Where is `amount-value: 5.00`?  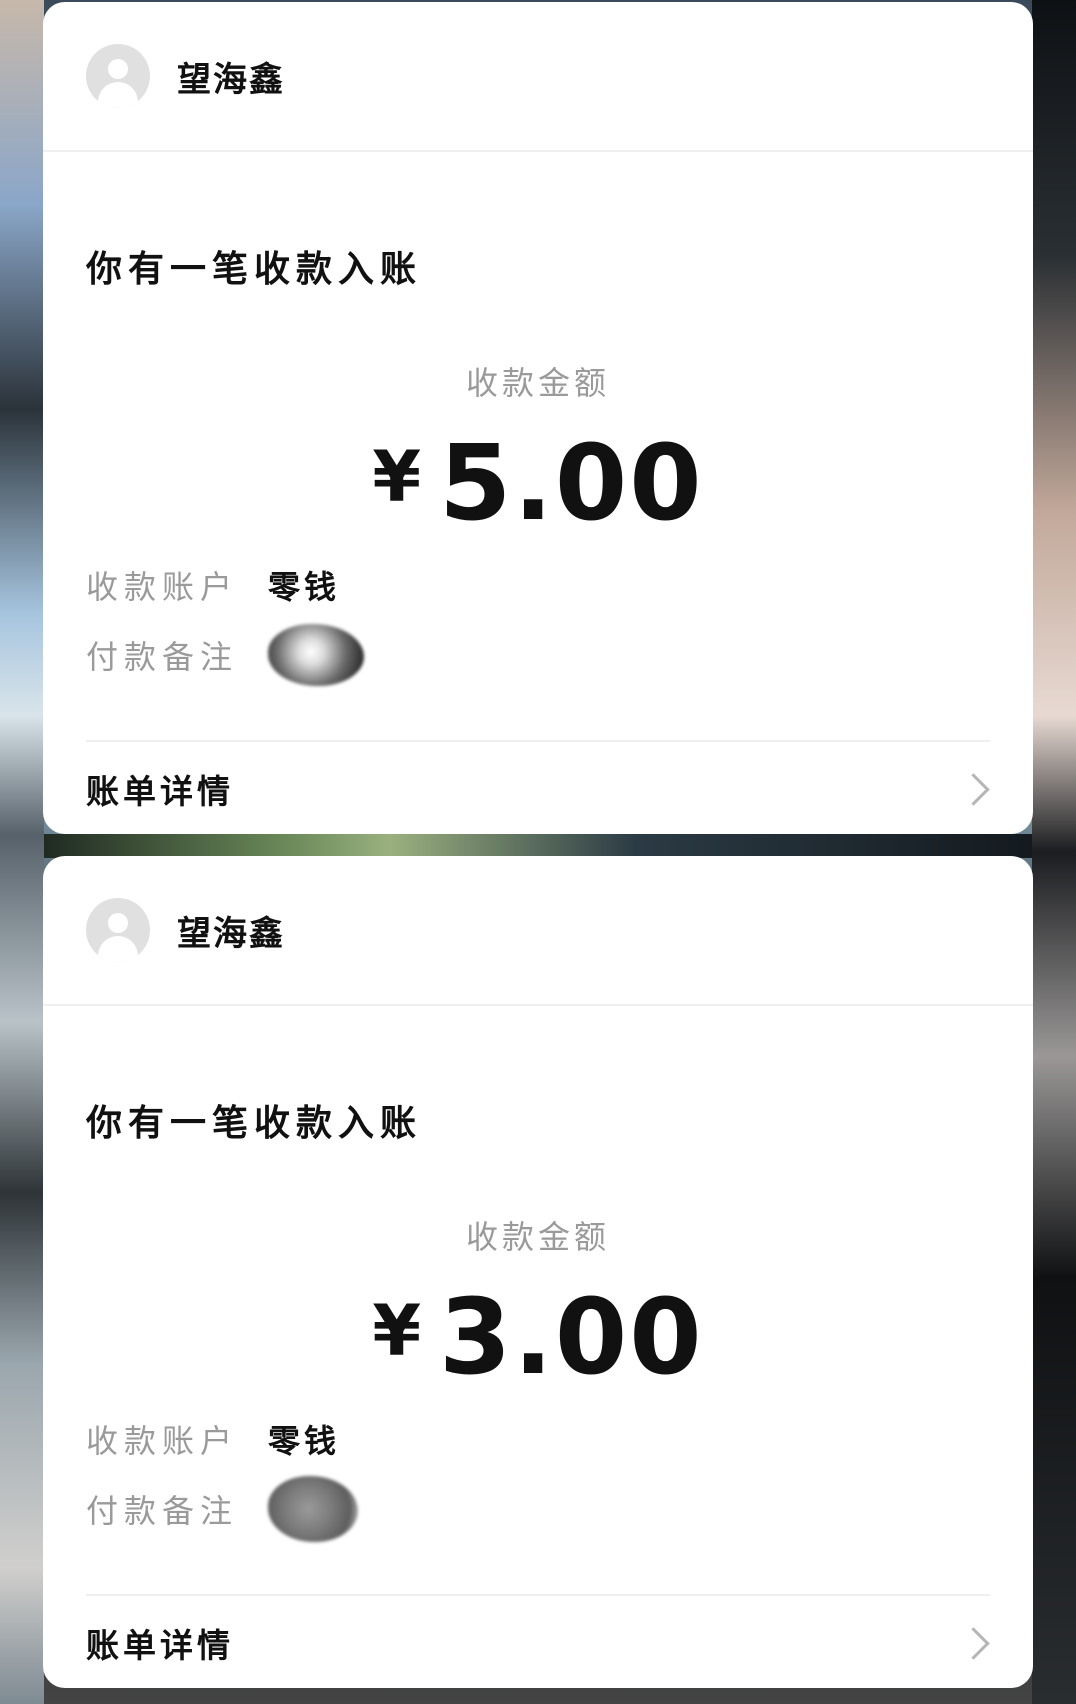
amount-value: 5.00 is located at coordinates (571, 483).